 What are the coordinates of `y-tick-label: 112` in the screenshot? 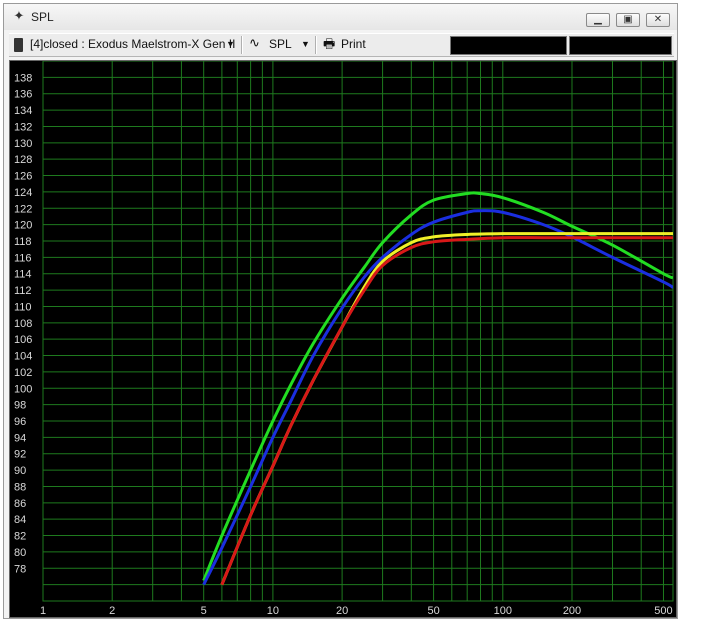 It's located at (23, 291).